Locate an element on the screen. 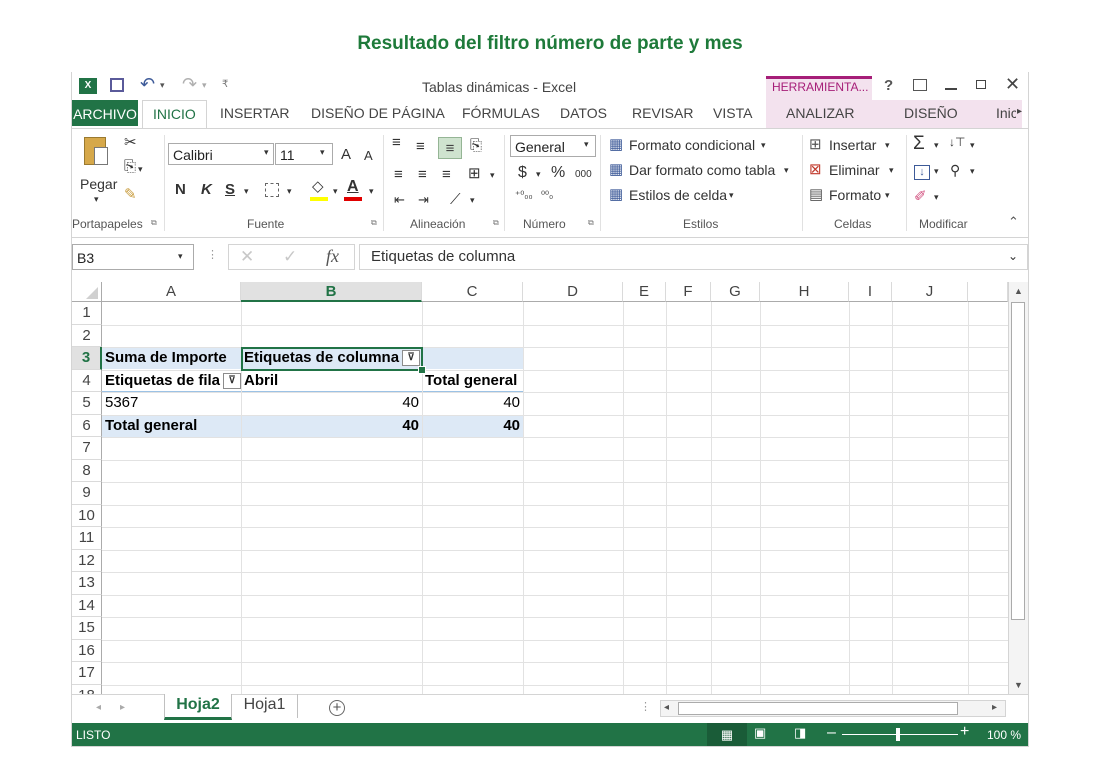 The image size is (1100, 767). font-color-button: A is located at coordinates (353, 187).